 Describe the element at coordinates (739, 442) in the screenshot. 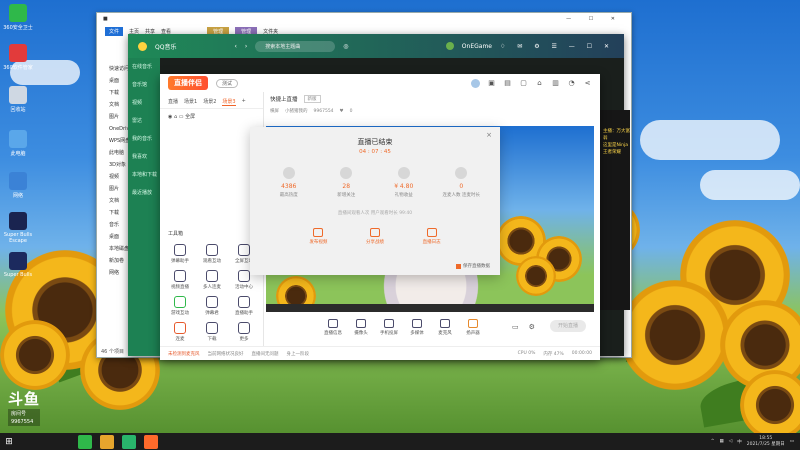

I see `input-language: 中` at that location.